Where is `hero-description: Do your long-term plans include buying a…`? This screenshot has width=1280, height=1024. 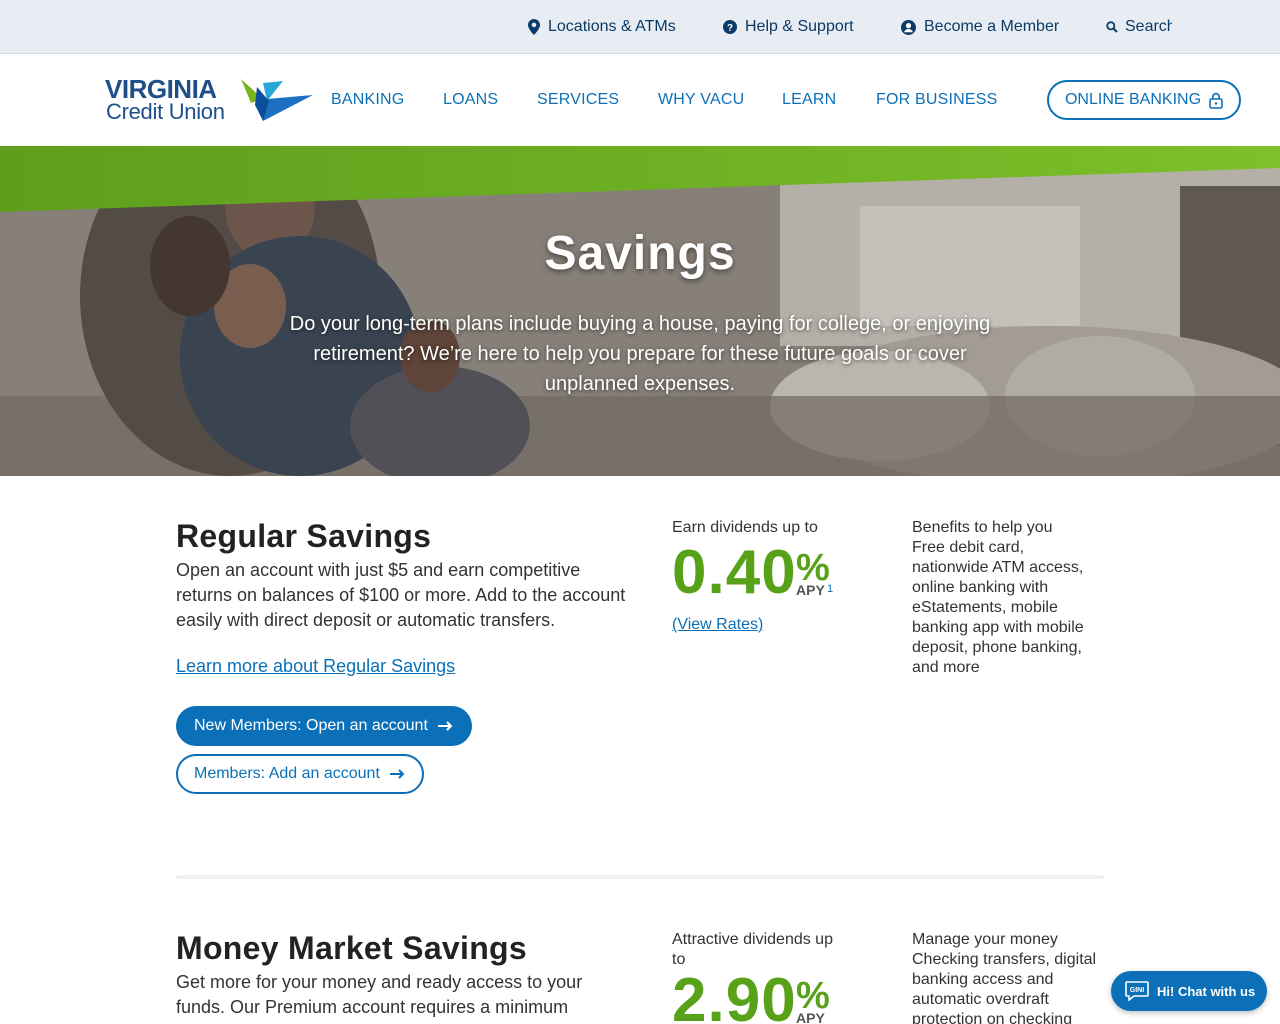 hero-description: Do your long-term plans include buying a… is located at coordinates (640, 354).